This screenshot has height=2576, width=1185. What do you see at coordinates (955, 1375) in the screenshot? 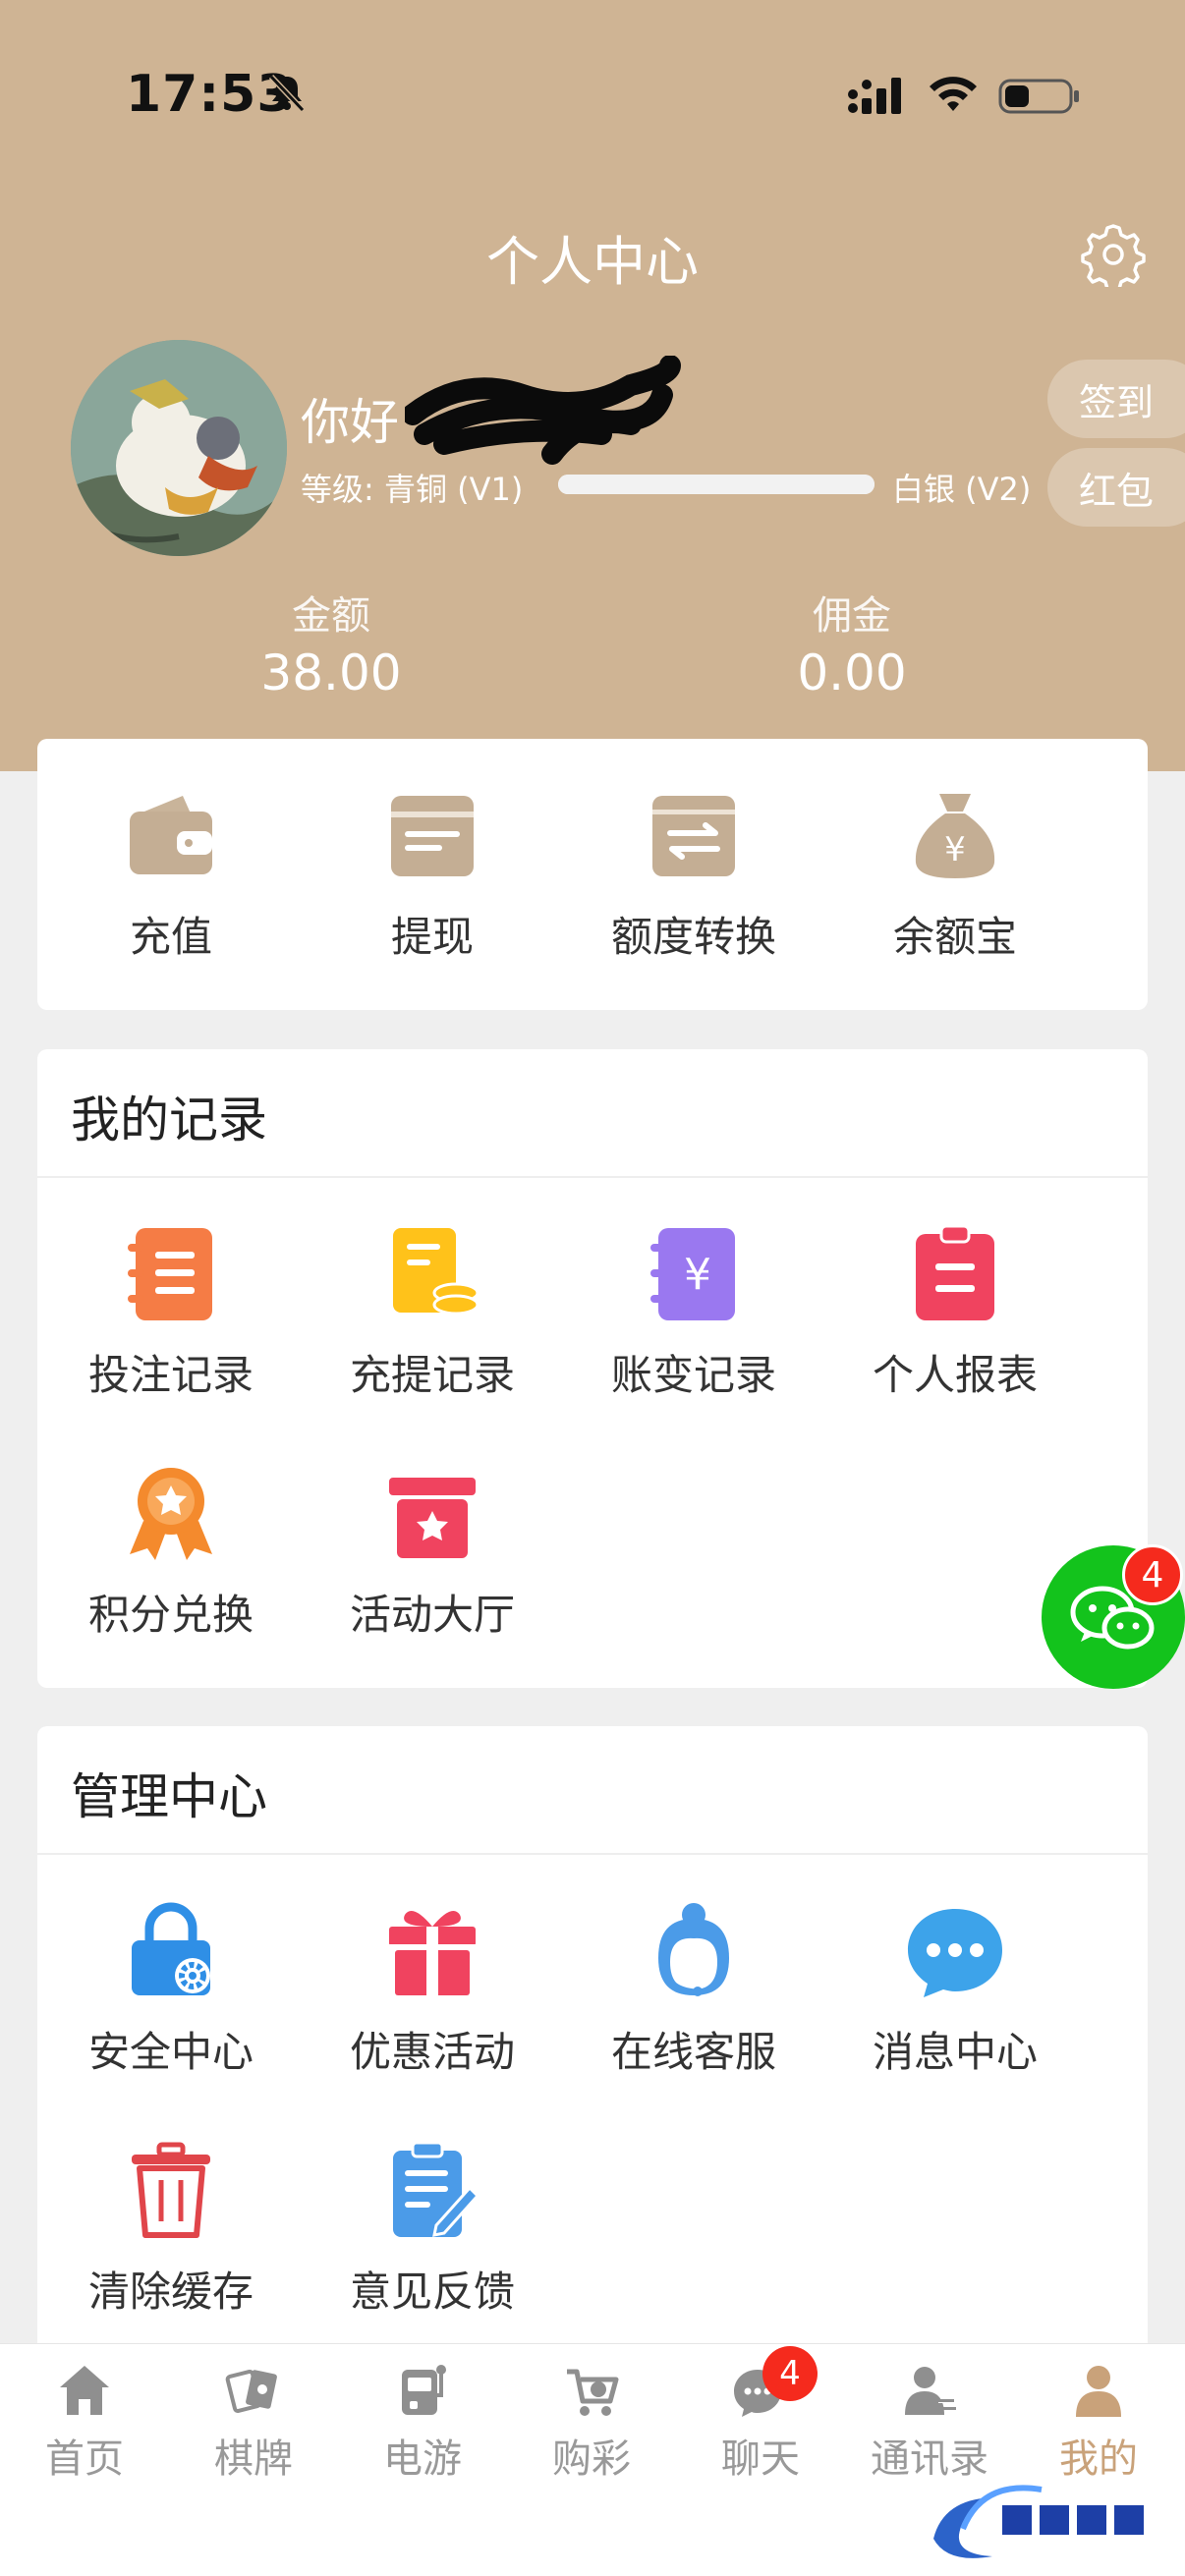
I see `personal-report-label: 个人报表` at bounding box center [955, 1375].